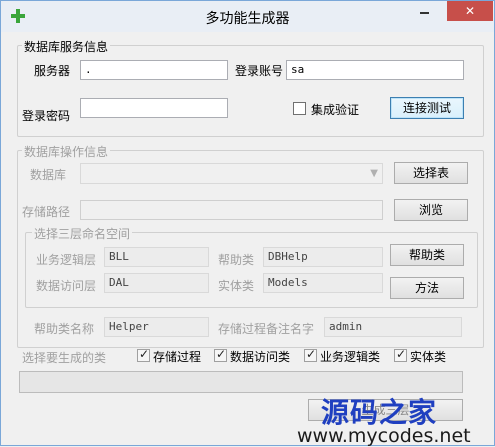  What do you see at coordinates (375, 70) in the screenshot?
I see `account-input: sa` at bounding box center [375, 70].